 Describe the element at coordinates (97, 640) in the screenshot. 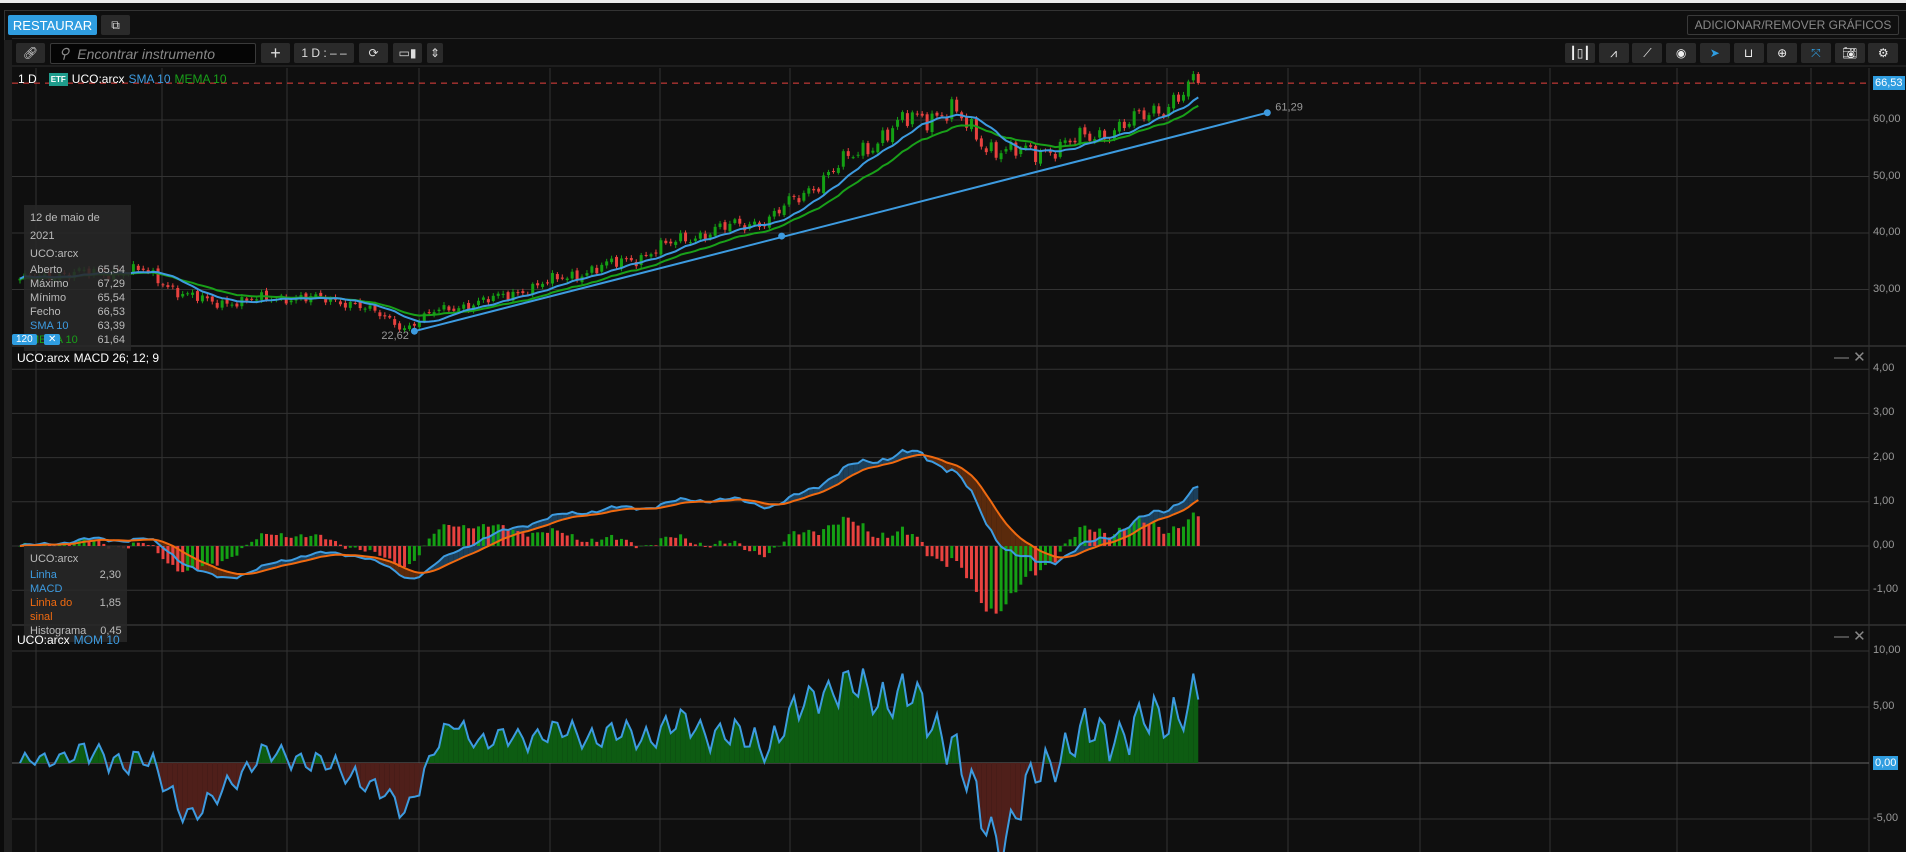

I see `mom-title: MOM 10` at that location.